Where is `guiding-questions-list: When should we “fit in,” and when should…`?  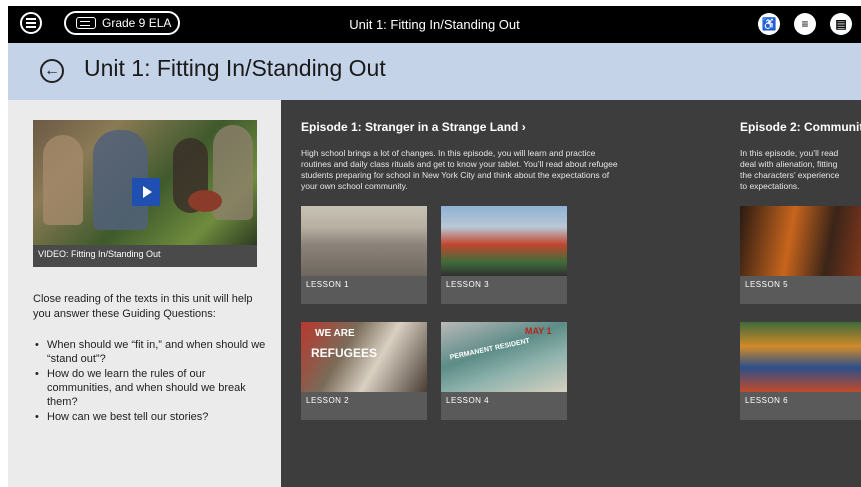
guiding-questions-list: When should we “fit in,” and when should… is located at coordinates (153, 381).